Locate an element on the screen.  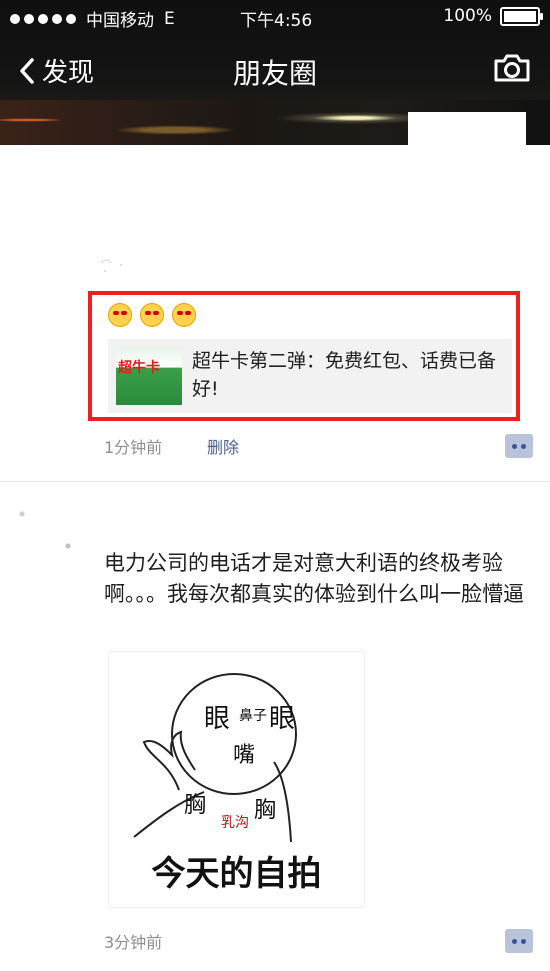
status-left: 中国移动 E is located at coordinates (92, 18).